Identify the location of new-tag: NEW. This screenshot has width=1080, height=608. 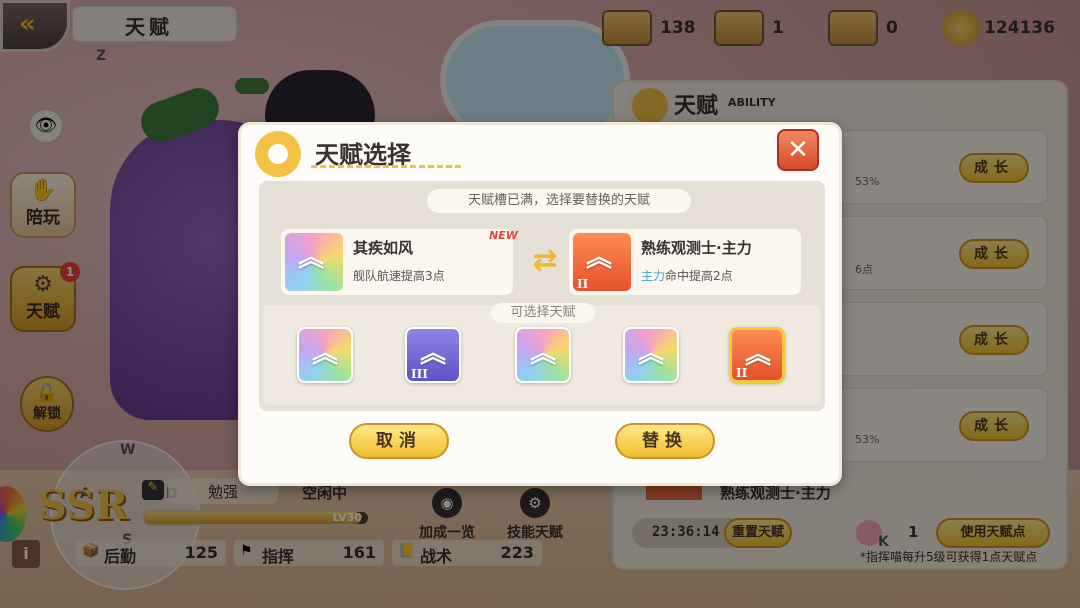
(503, 235).